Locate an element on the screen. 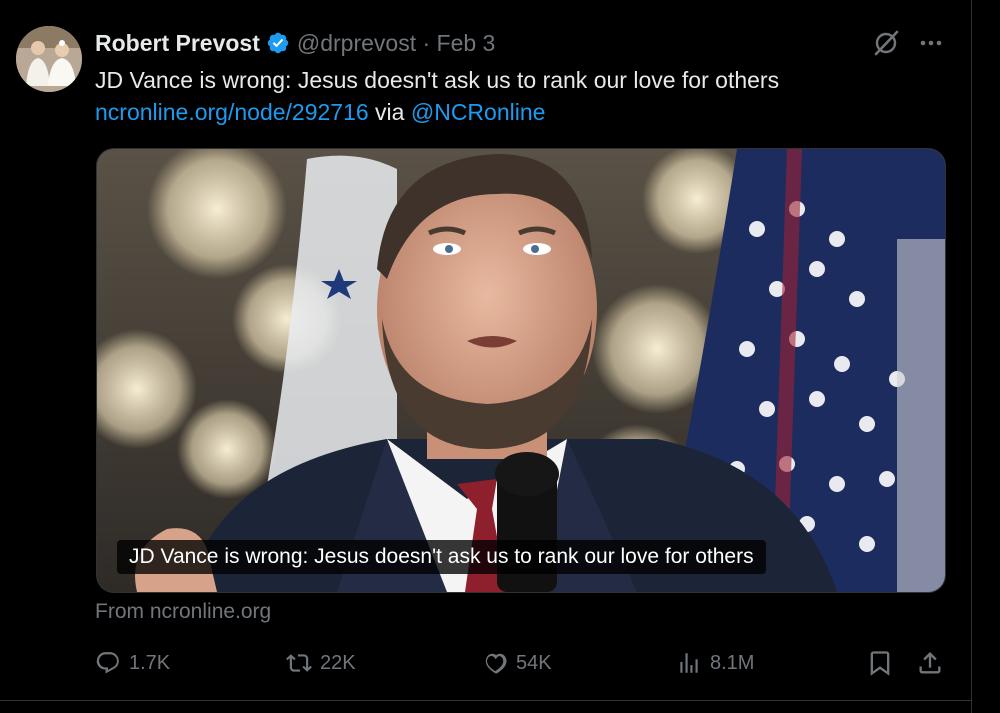  share-button is located at coordinates (934, 663).